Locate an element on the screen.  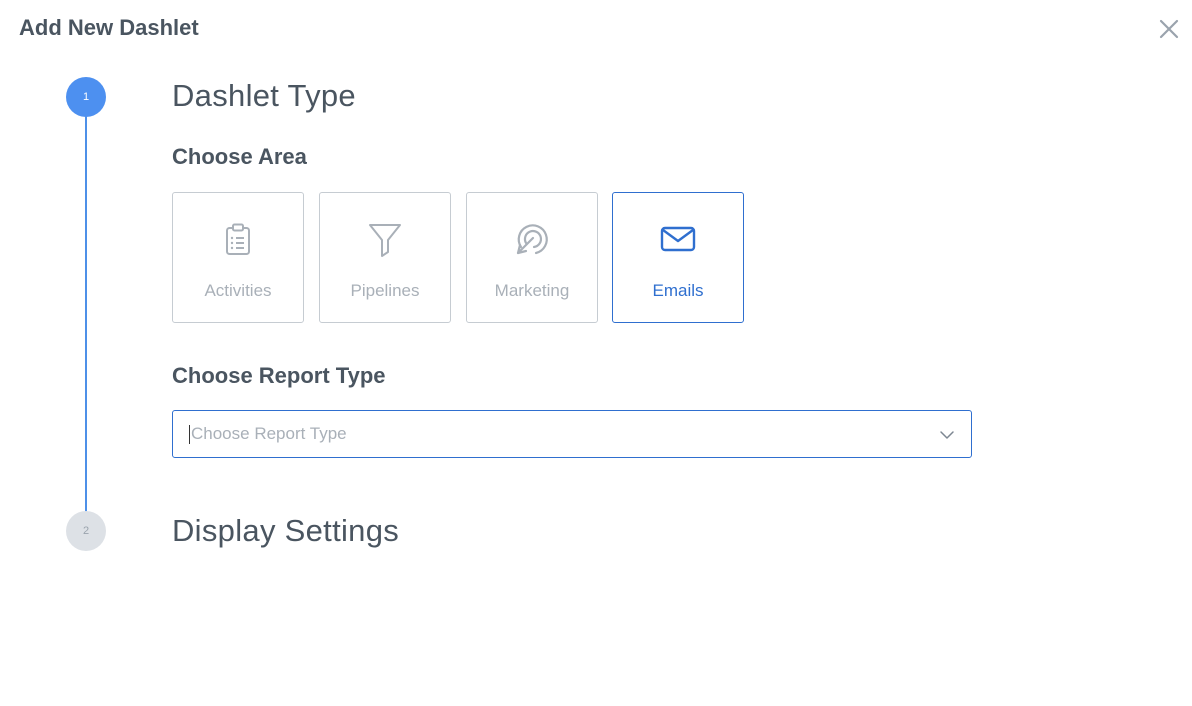
envelope-icon is located at coordinates (678, 239).